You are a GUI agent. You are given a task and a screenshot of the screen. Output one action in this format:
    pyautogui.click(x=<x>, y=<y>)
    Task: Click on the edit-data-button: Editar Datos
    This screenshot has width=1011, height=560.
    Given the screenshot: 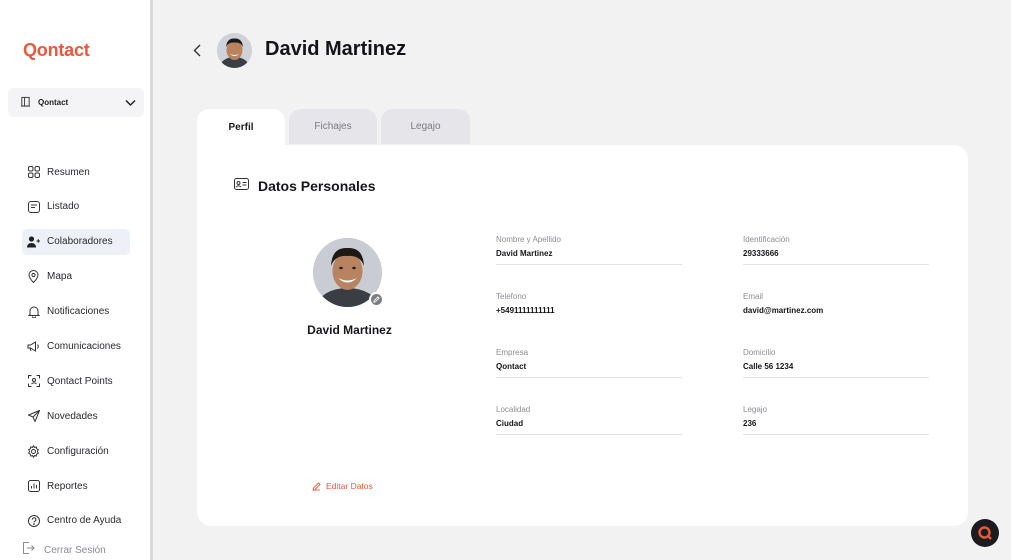 What is the action you would take?
    pyautogui.click(x=342, y=486)
    